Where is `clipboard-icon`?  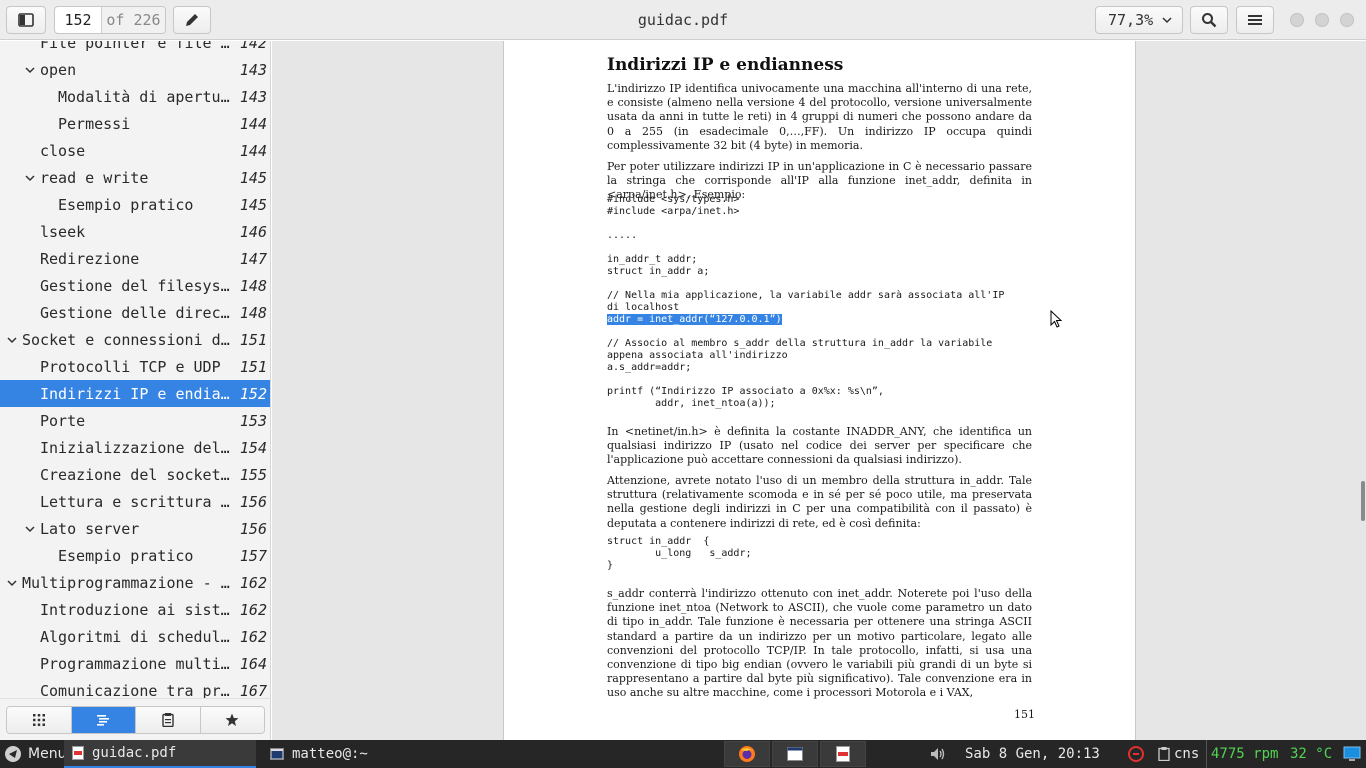 clipboard-icon is located at coordinates (1164, 754).